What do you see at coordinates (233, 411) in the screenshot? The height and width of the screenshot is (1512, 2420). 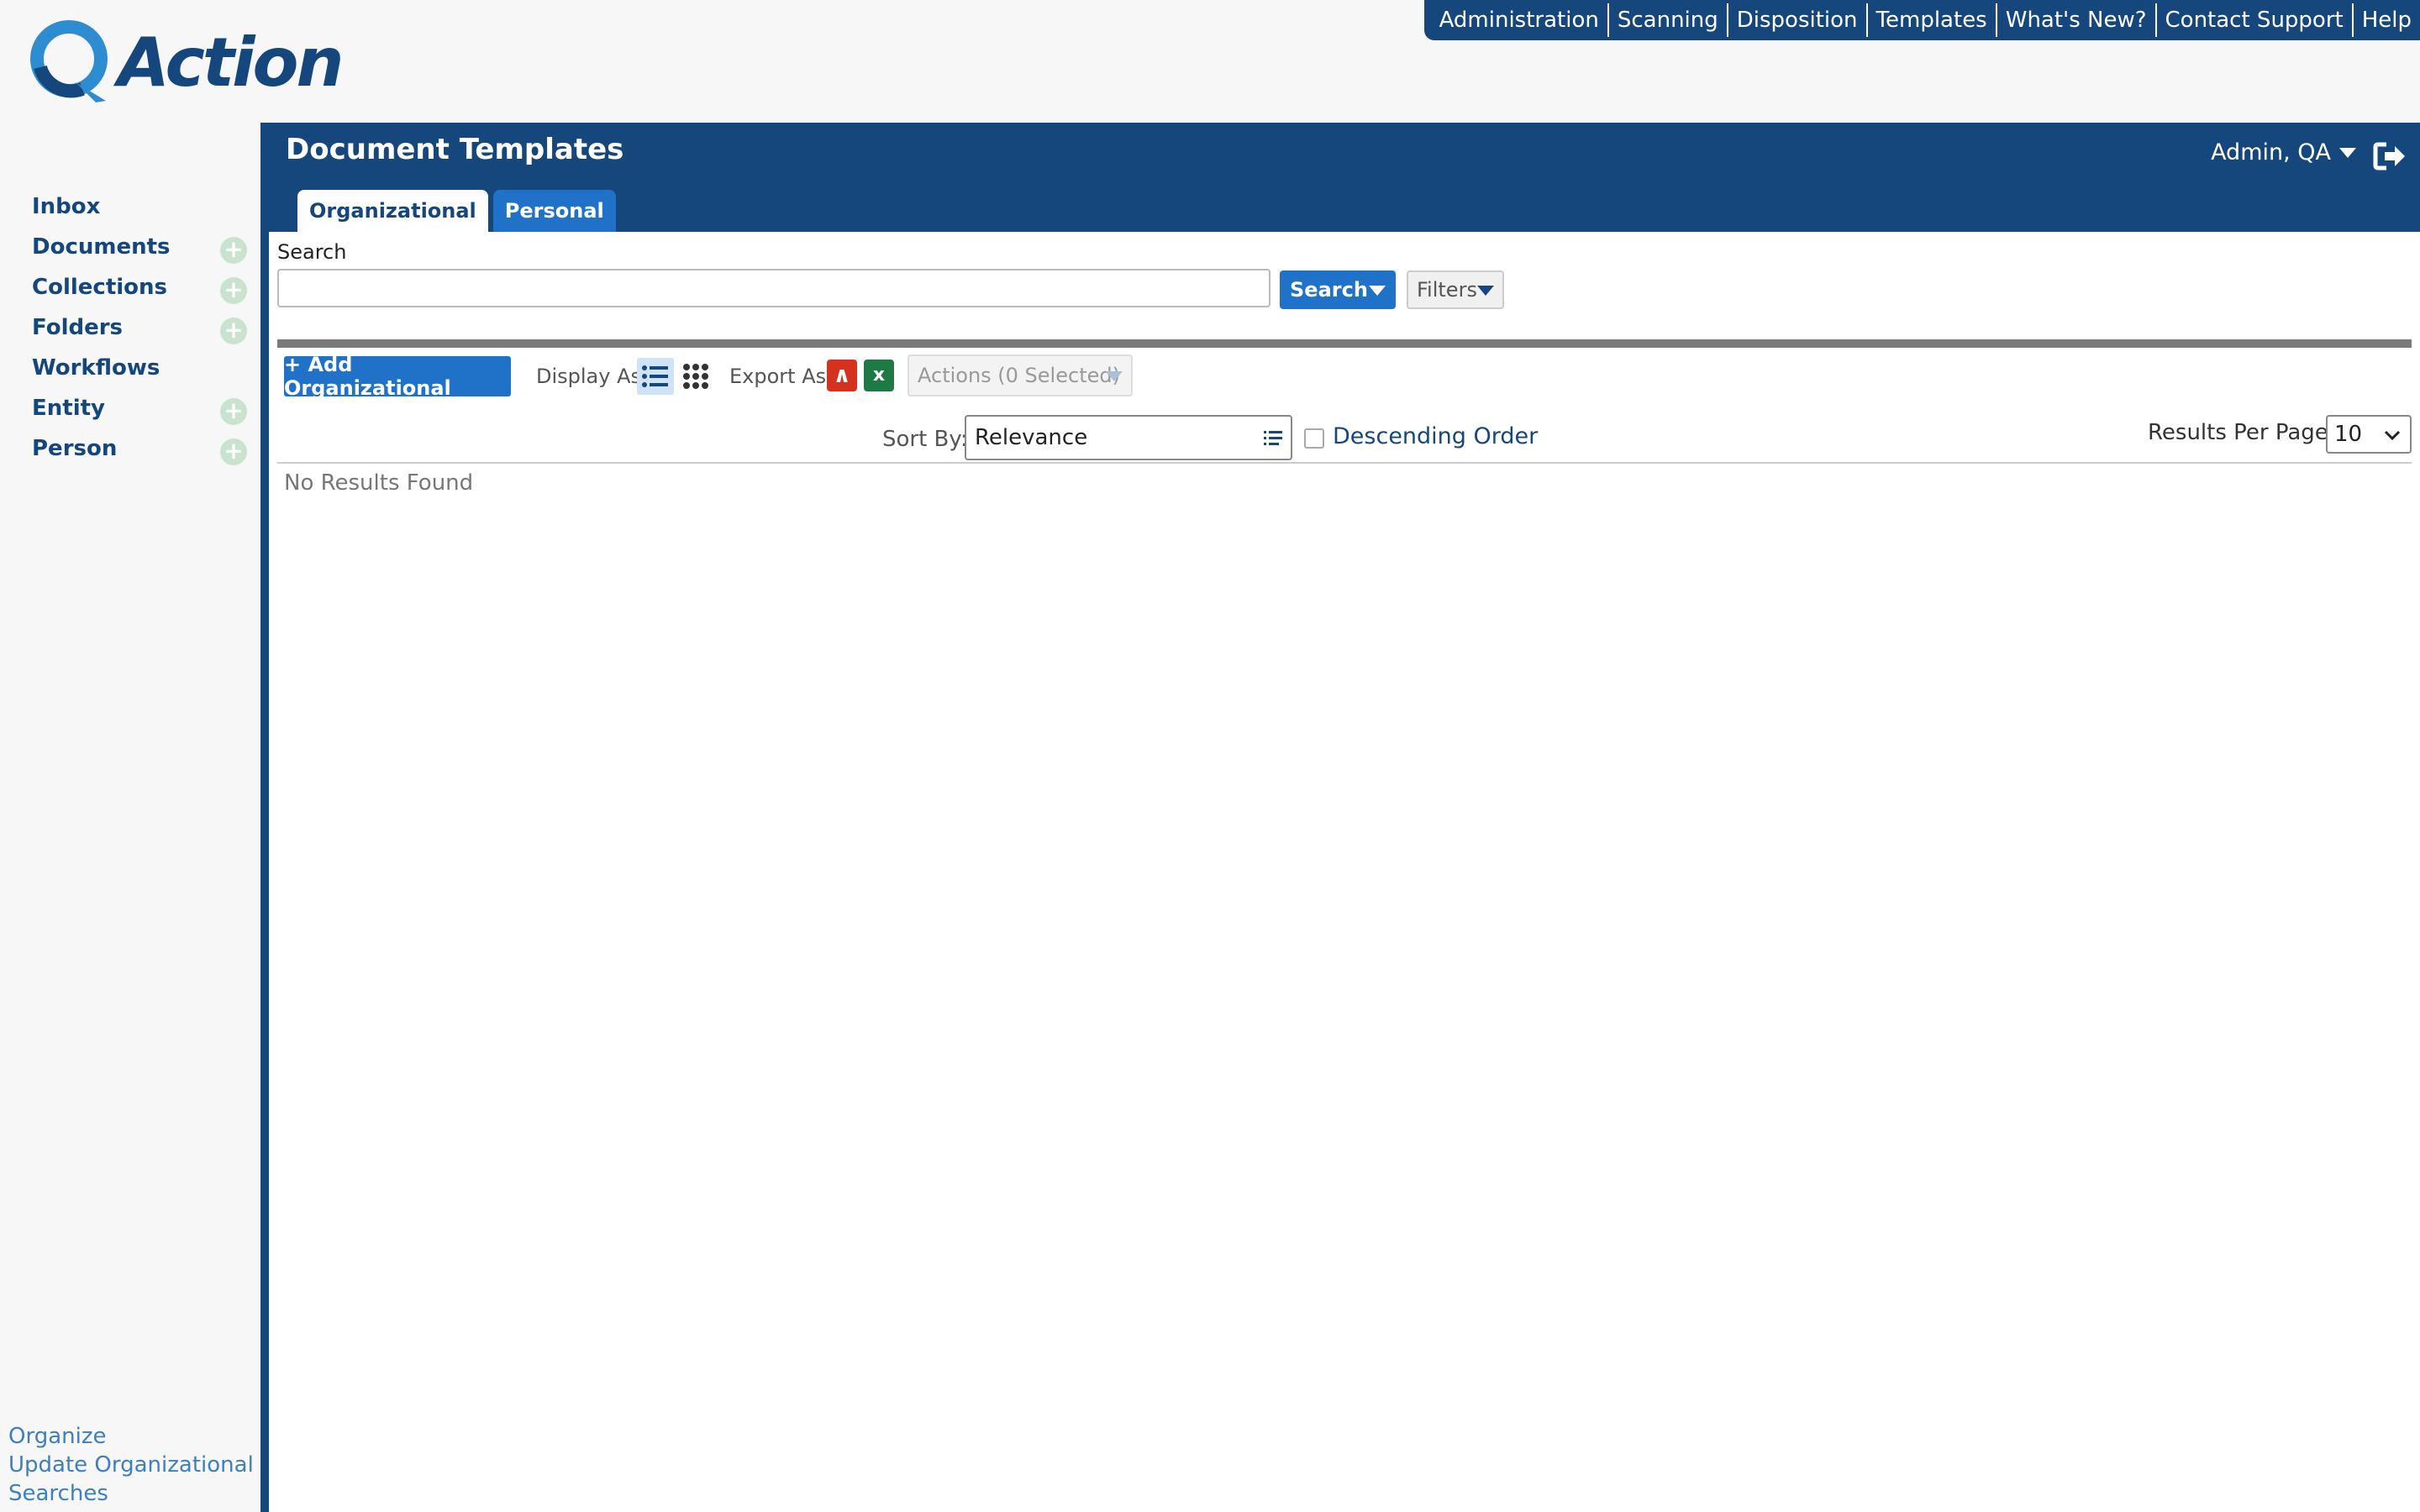 I see `add-entity-icon: +` at bounding box center [233, 411].